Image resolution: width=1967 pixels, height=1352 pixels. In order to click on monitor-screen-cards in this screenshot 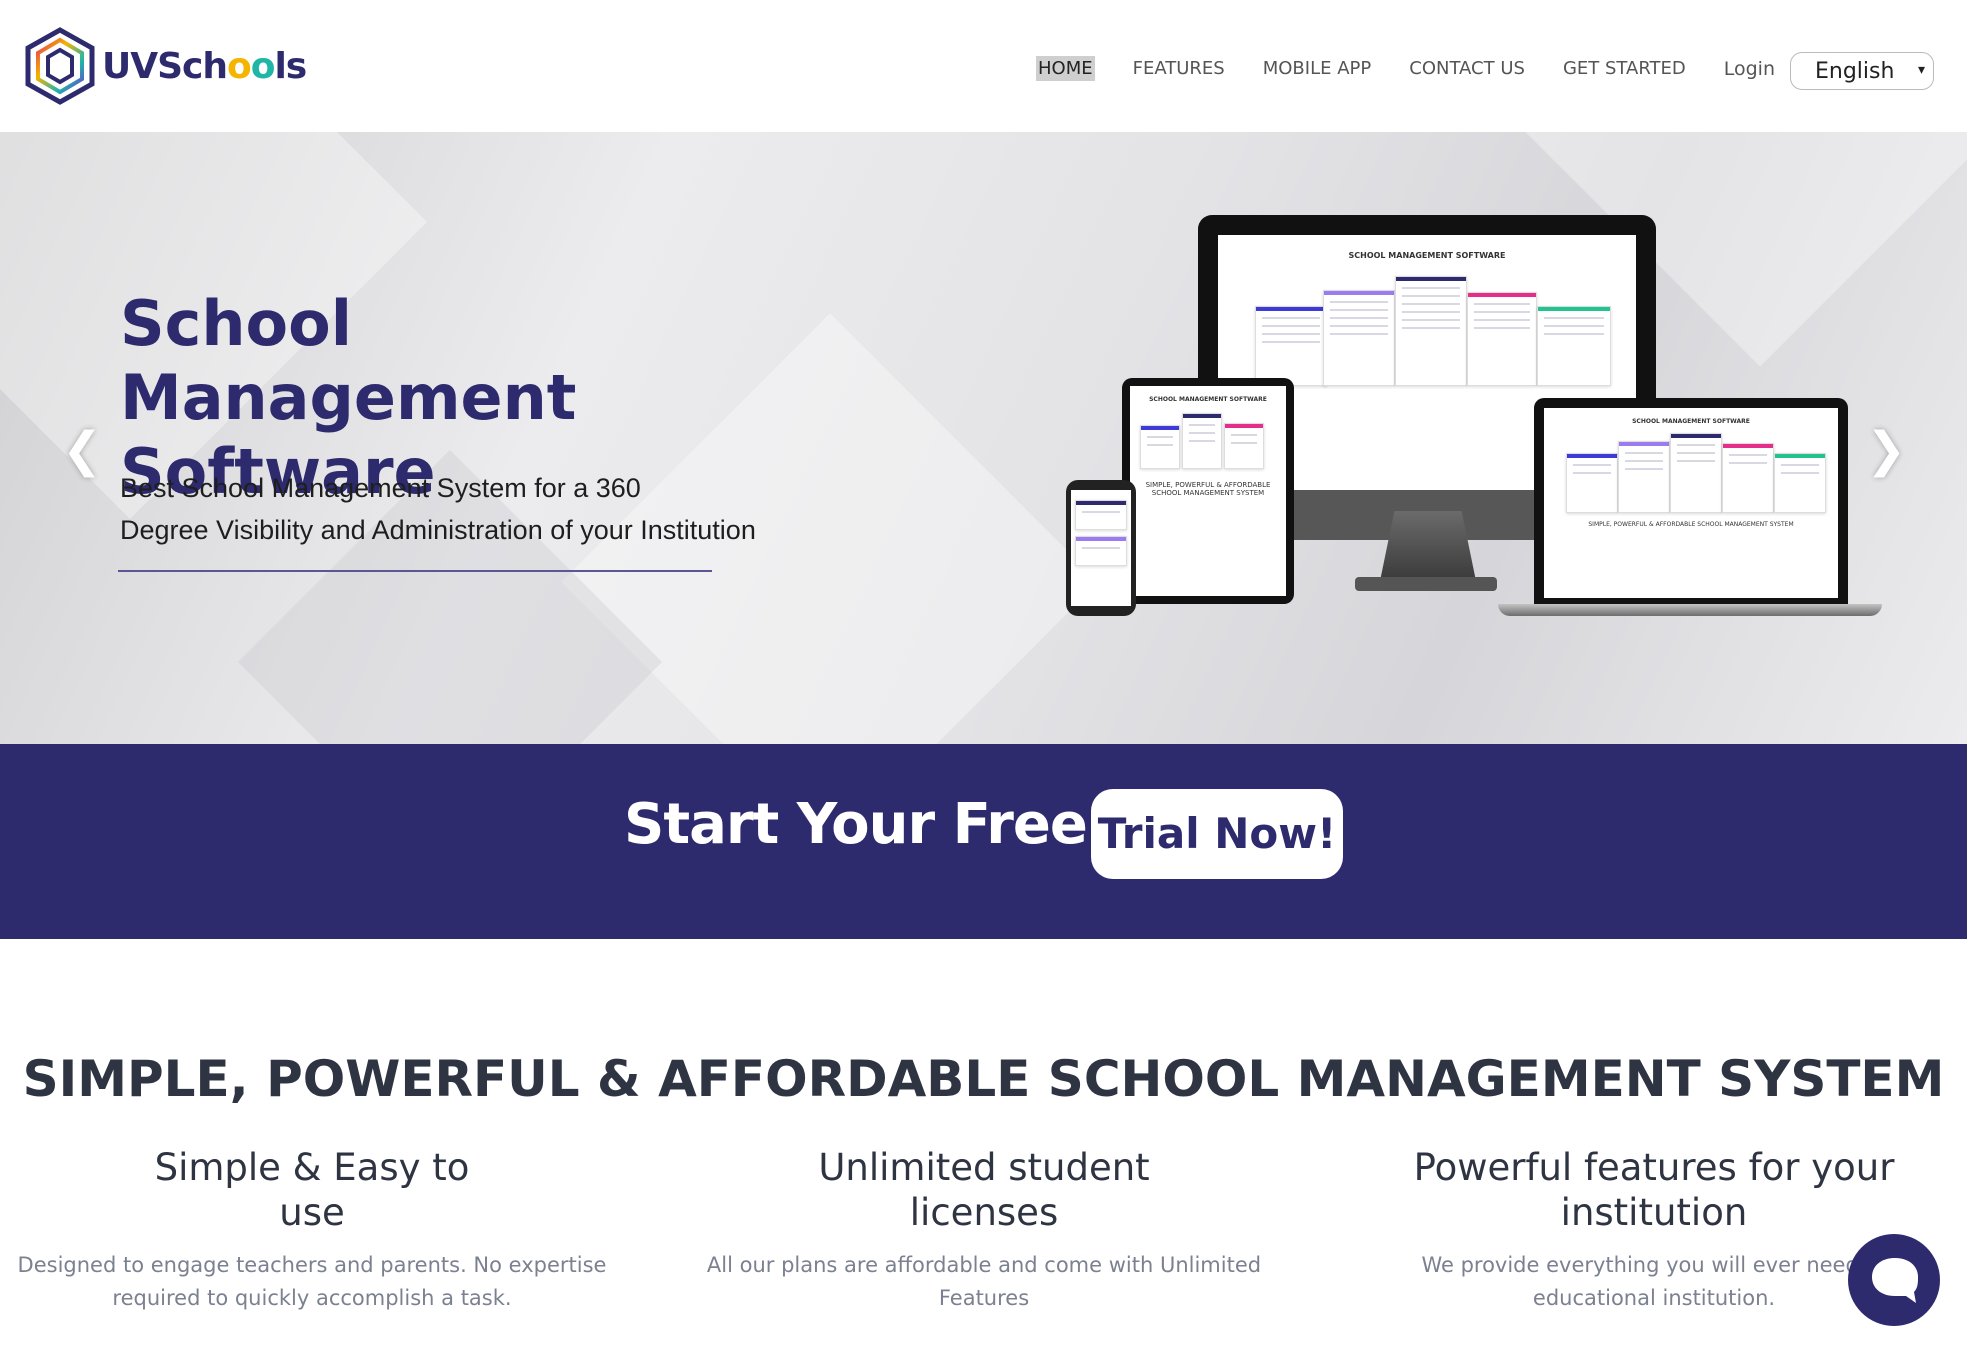, I will do `click(1427, 331)`.